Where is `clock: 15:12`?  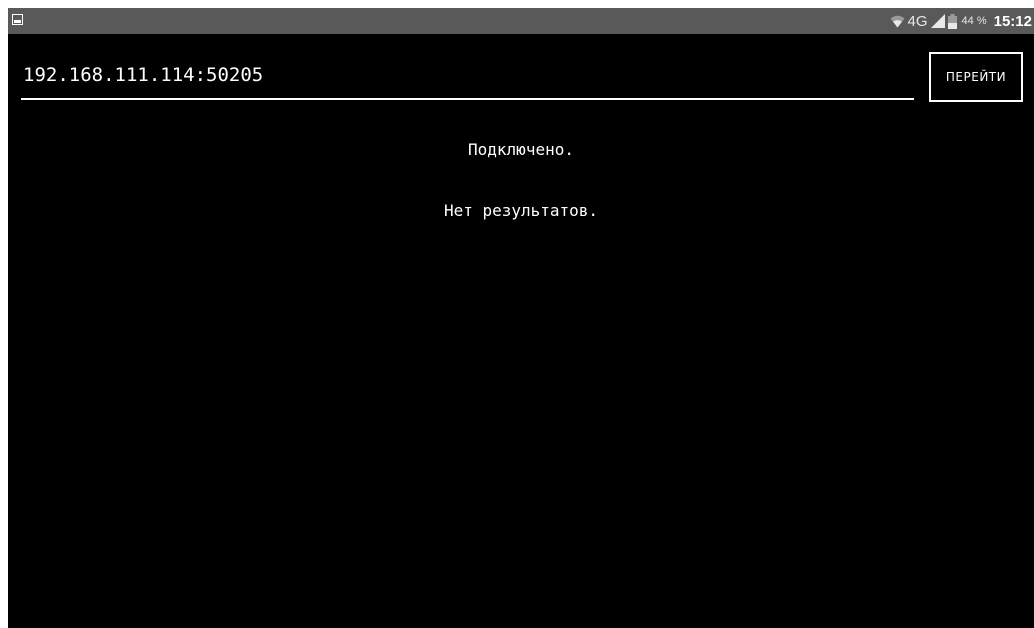
clock: 15:12 is located at coordinates (1012, 21).